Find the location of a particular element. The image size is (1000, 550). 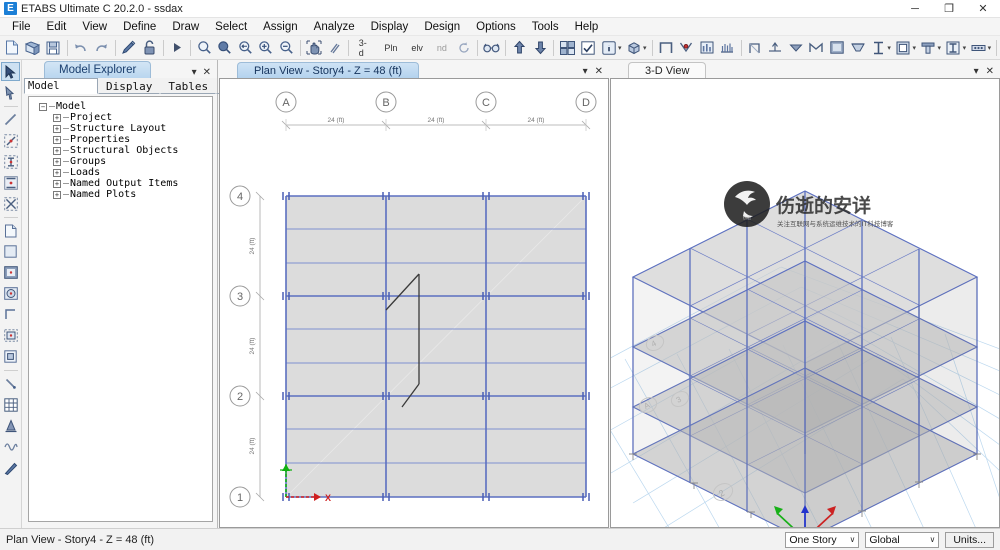

menu-edit: Edit is located at coordinates (57, 27).